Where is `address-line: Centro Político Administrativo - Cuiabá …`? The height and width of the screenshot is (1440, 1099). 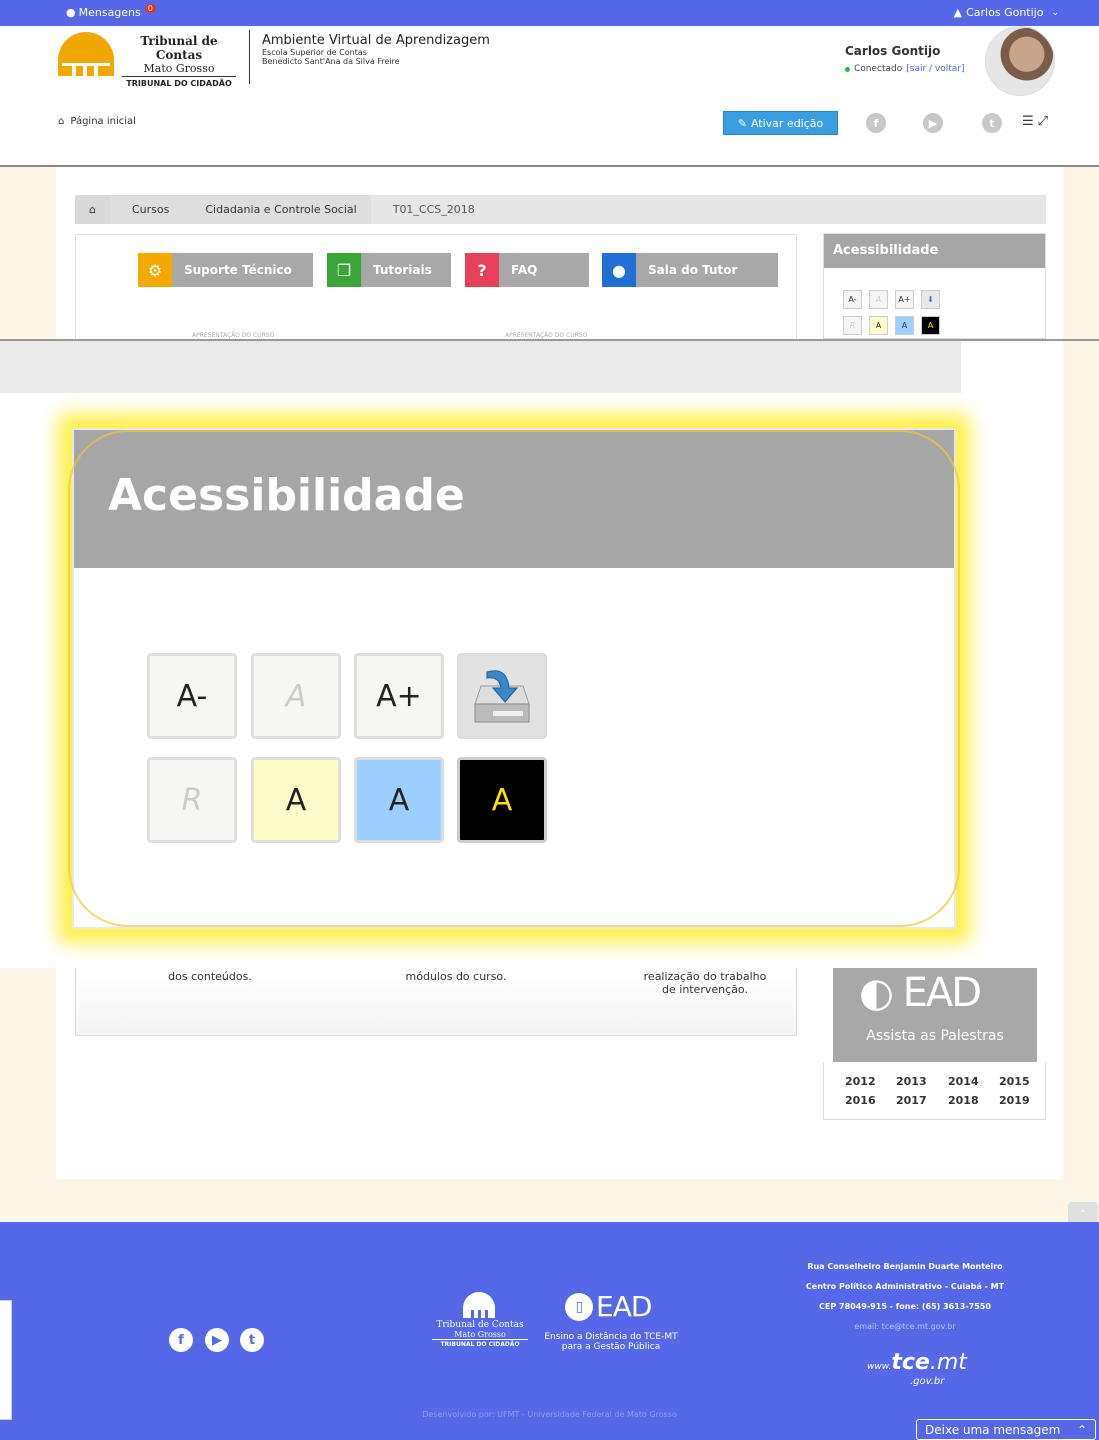 address-line: Centro Político Administrativo - Cuiabá … is located at coordinates (905, 1286).